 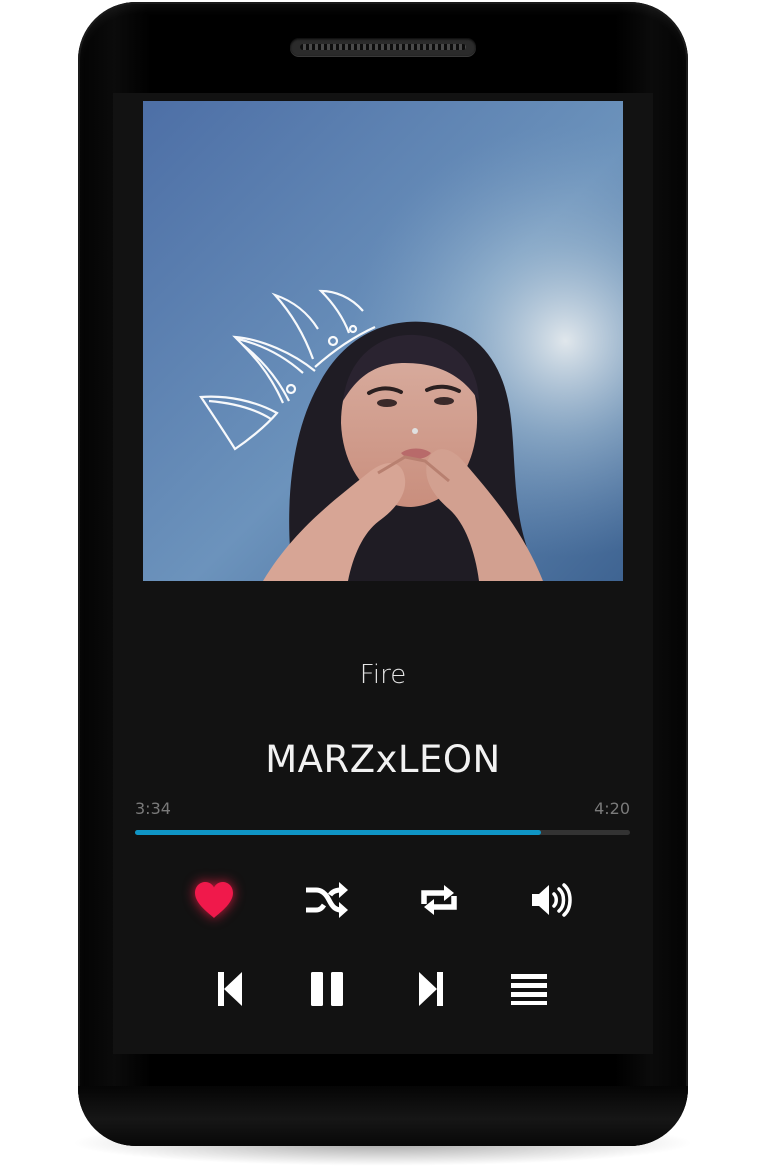 What do you see at coordinates (383, 1116) in the screenshot?
I see `phone-bezel-bottom` at bounding box center [383, 1116].